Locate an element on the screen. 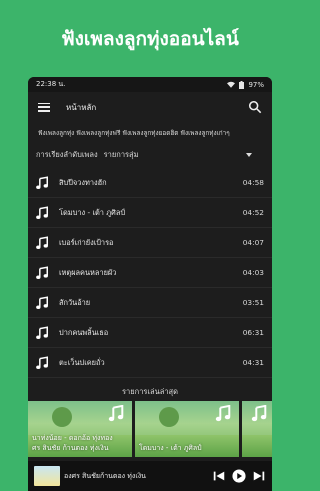  sort-value: รายการสุ่ม is located at coordinates (121, 154).